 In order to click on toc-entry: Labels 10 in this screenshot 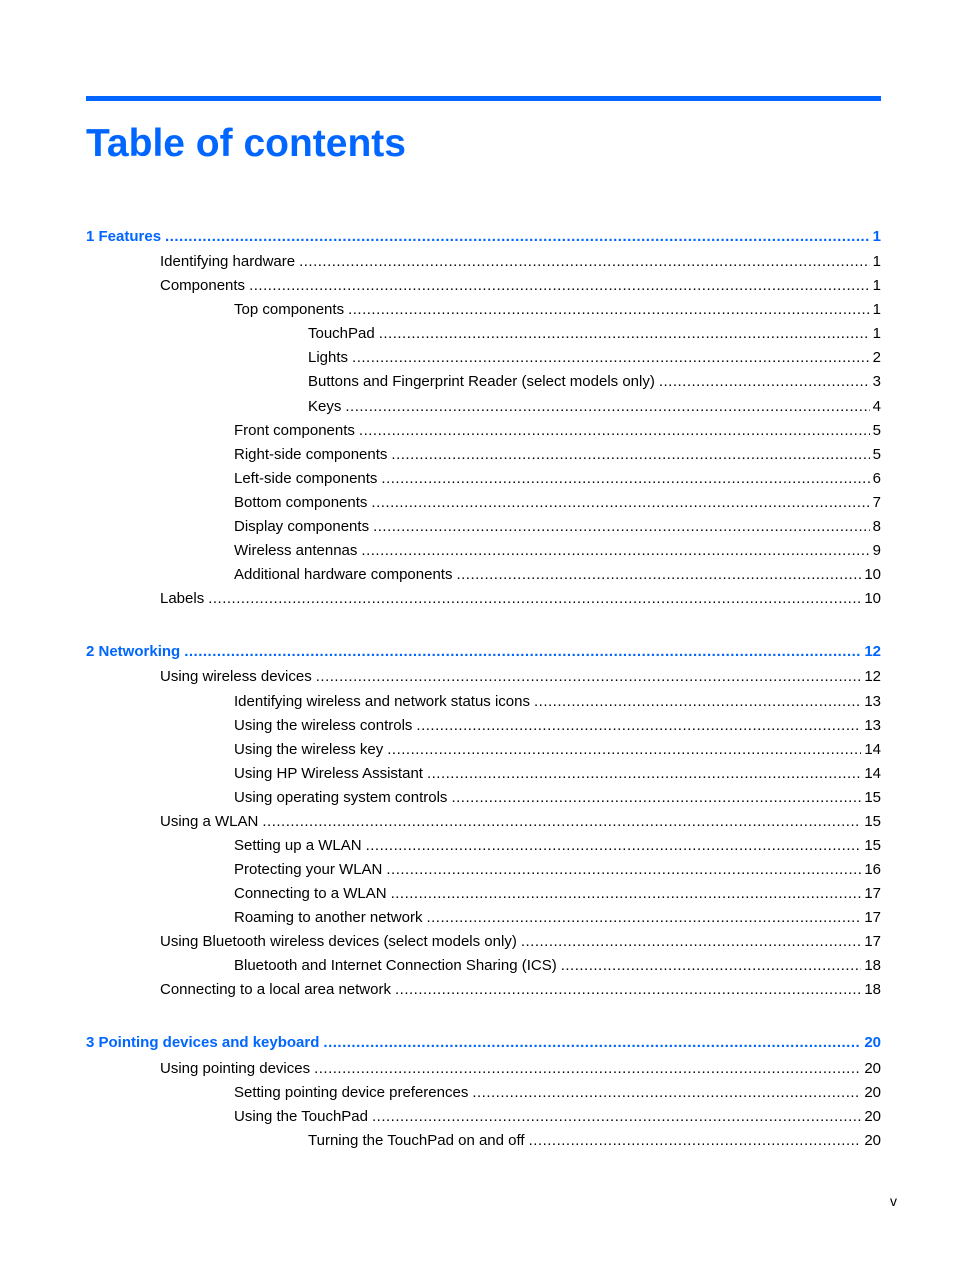, I will do `click(520, 599)`.